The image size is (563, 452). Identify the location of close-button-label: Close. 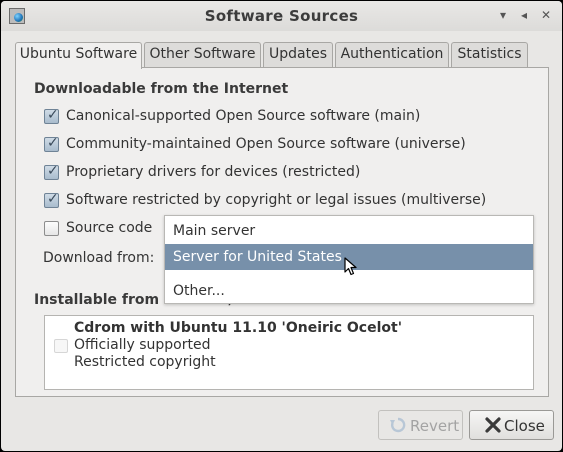
(524, 426).